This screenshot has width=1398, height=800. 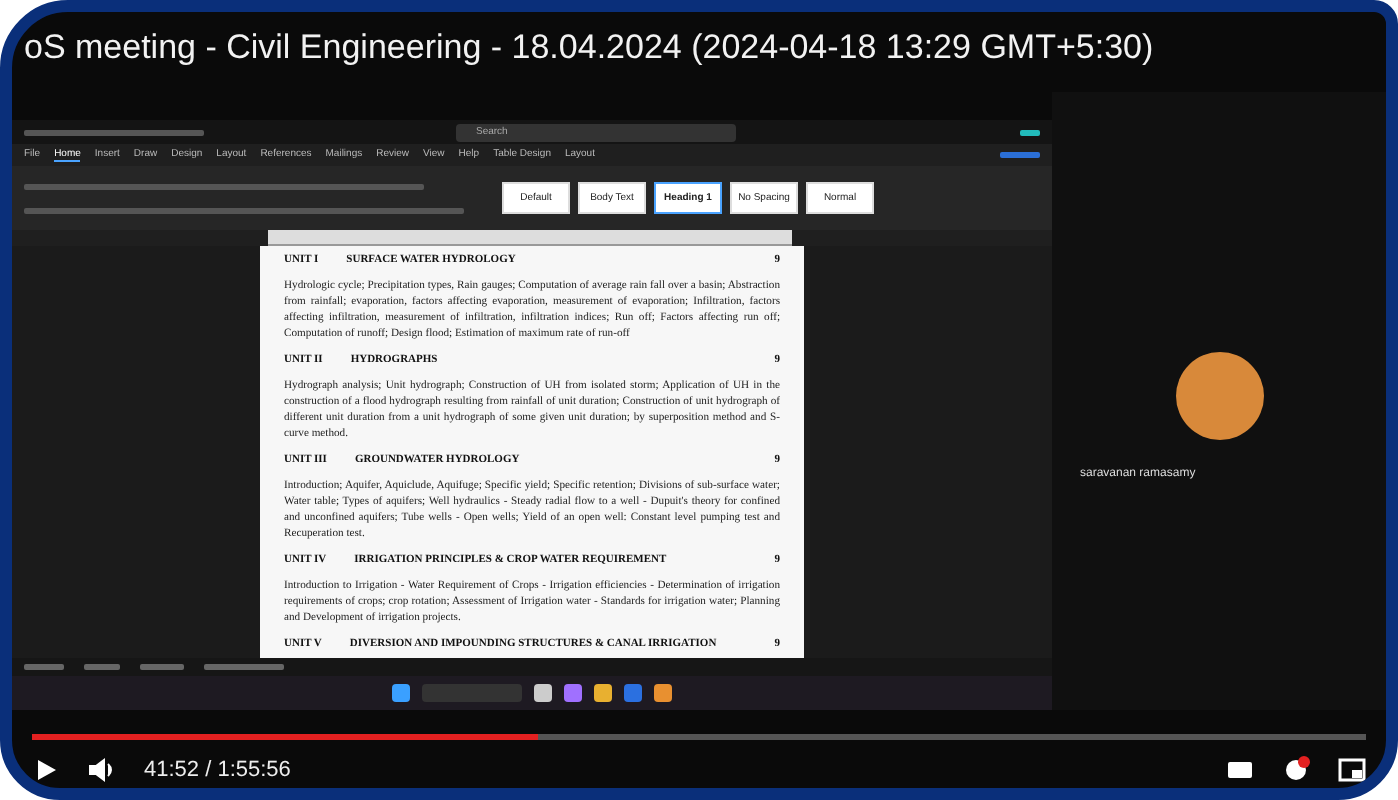 I want to click on participant-avatar, so click(x=1219, y=396).